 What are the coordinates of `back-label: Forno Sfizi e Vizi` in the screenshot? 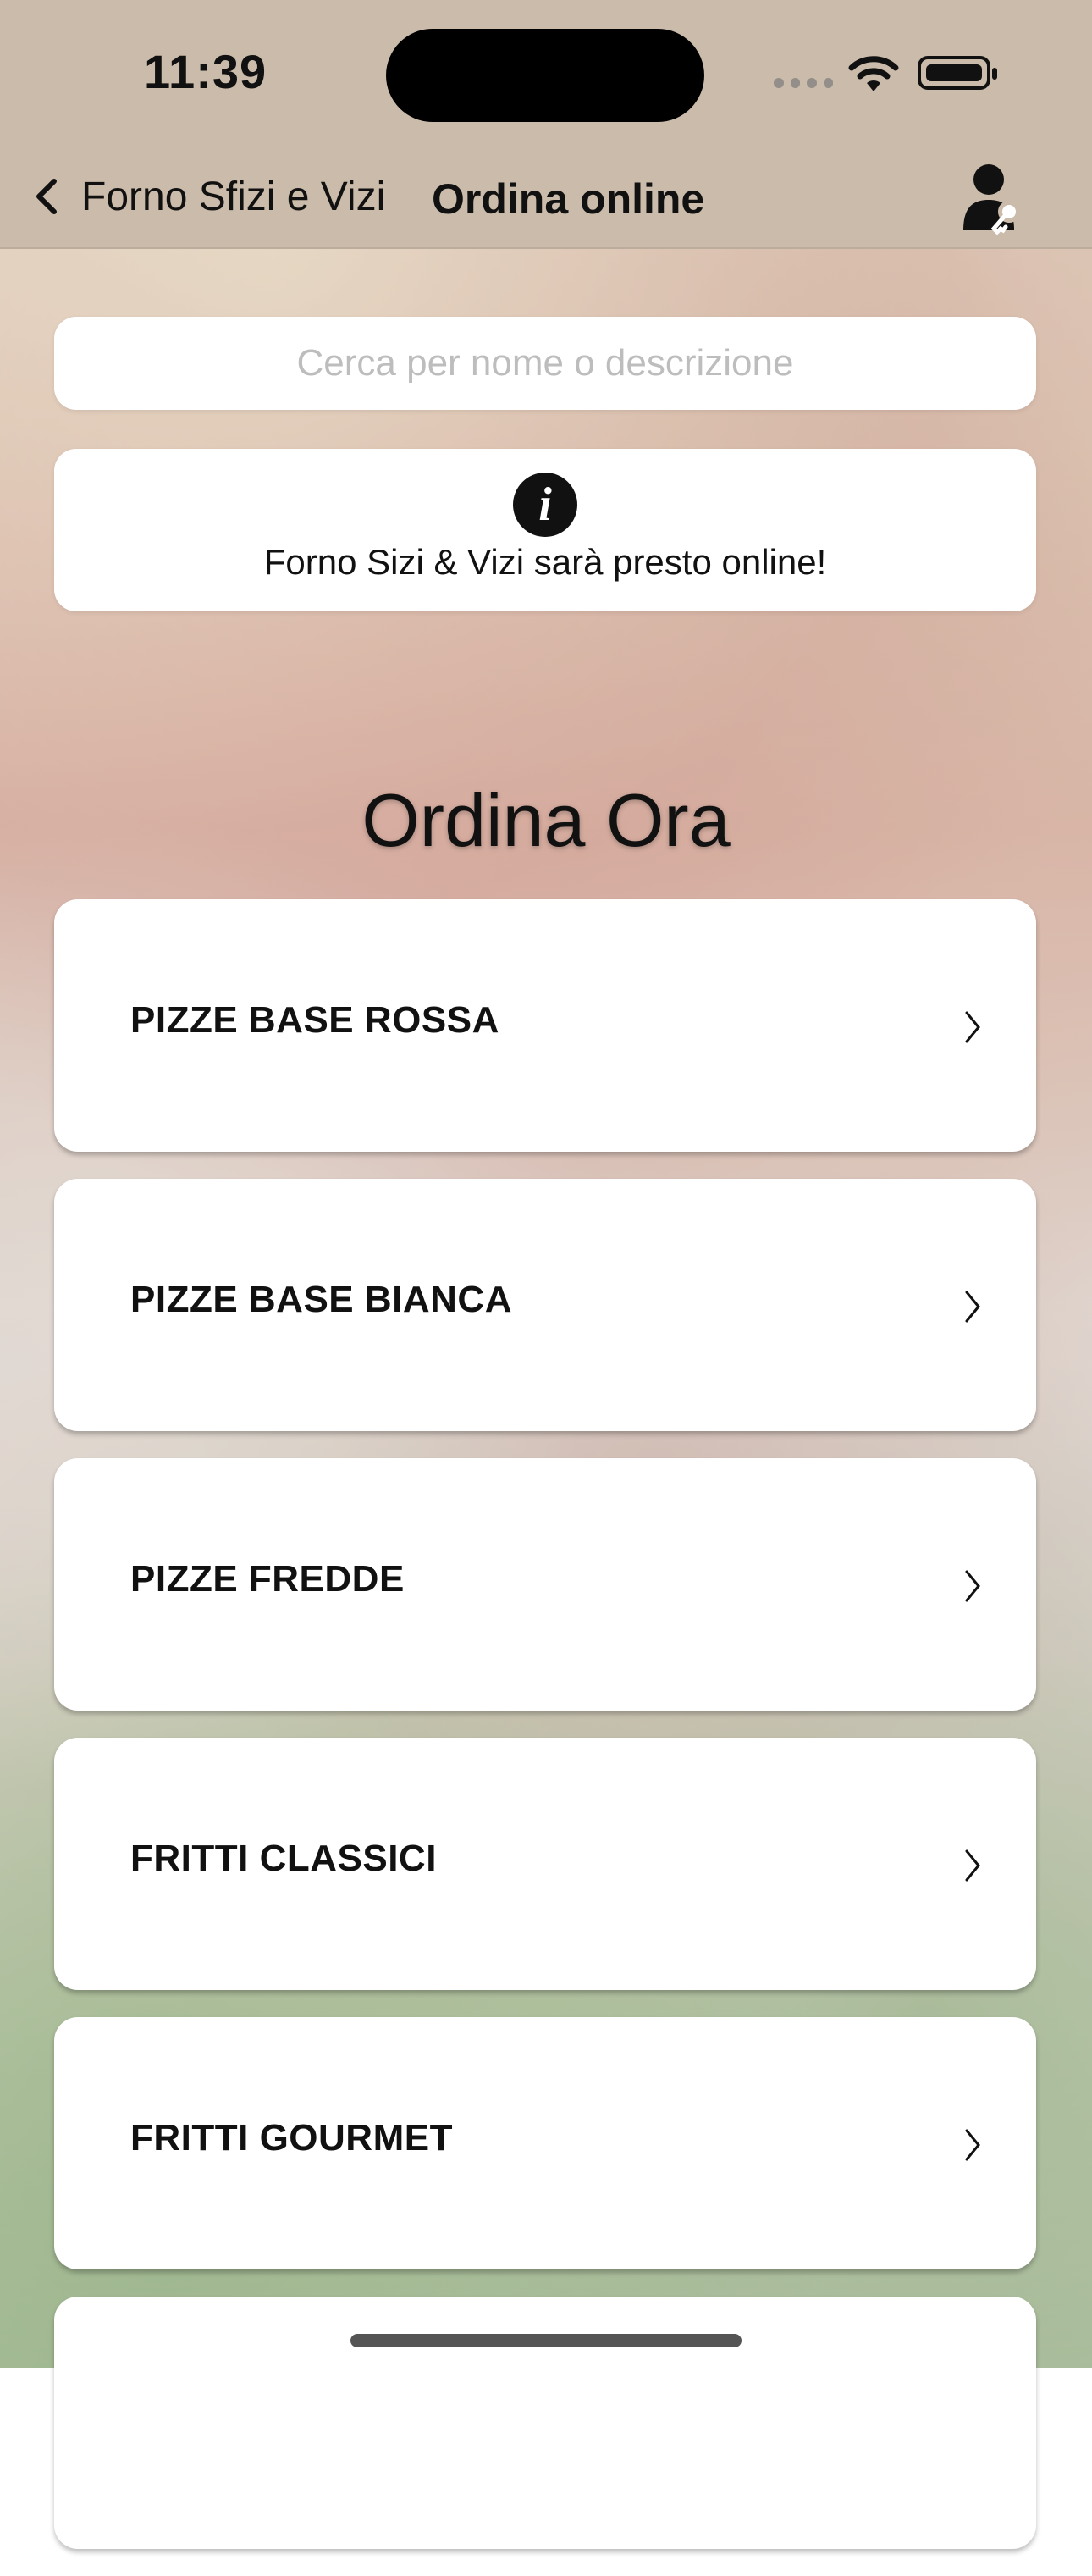 It's located at (234, 196).